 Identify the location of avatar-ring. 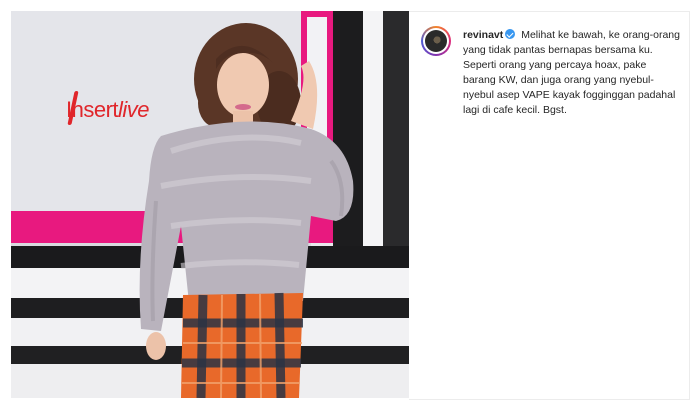
(436, 41).